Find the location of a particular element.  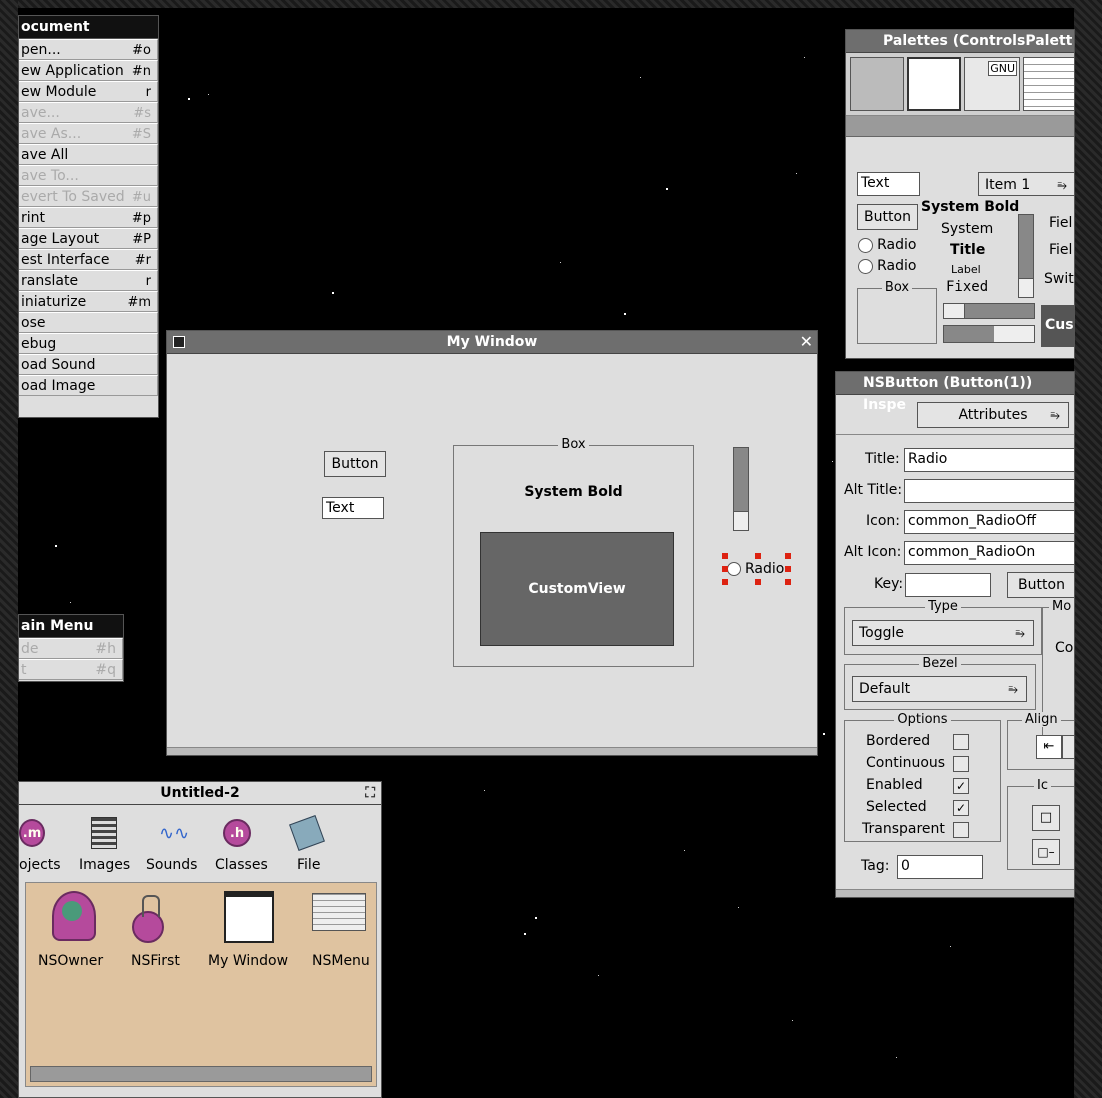

palette-popup: Item 1 ⥱ is located at coordinates (1026, 184).